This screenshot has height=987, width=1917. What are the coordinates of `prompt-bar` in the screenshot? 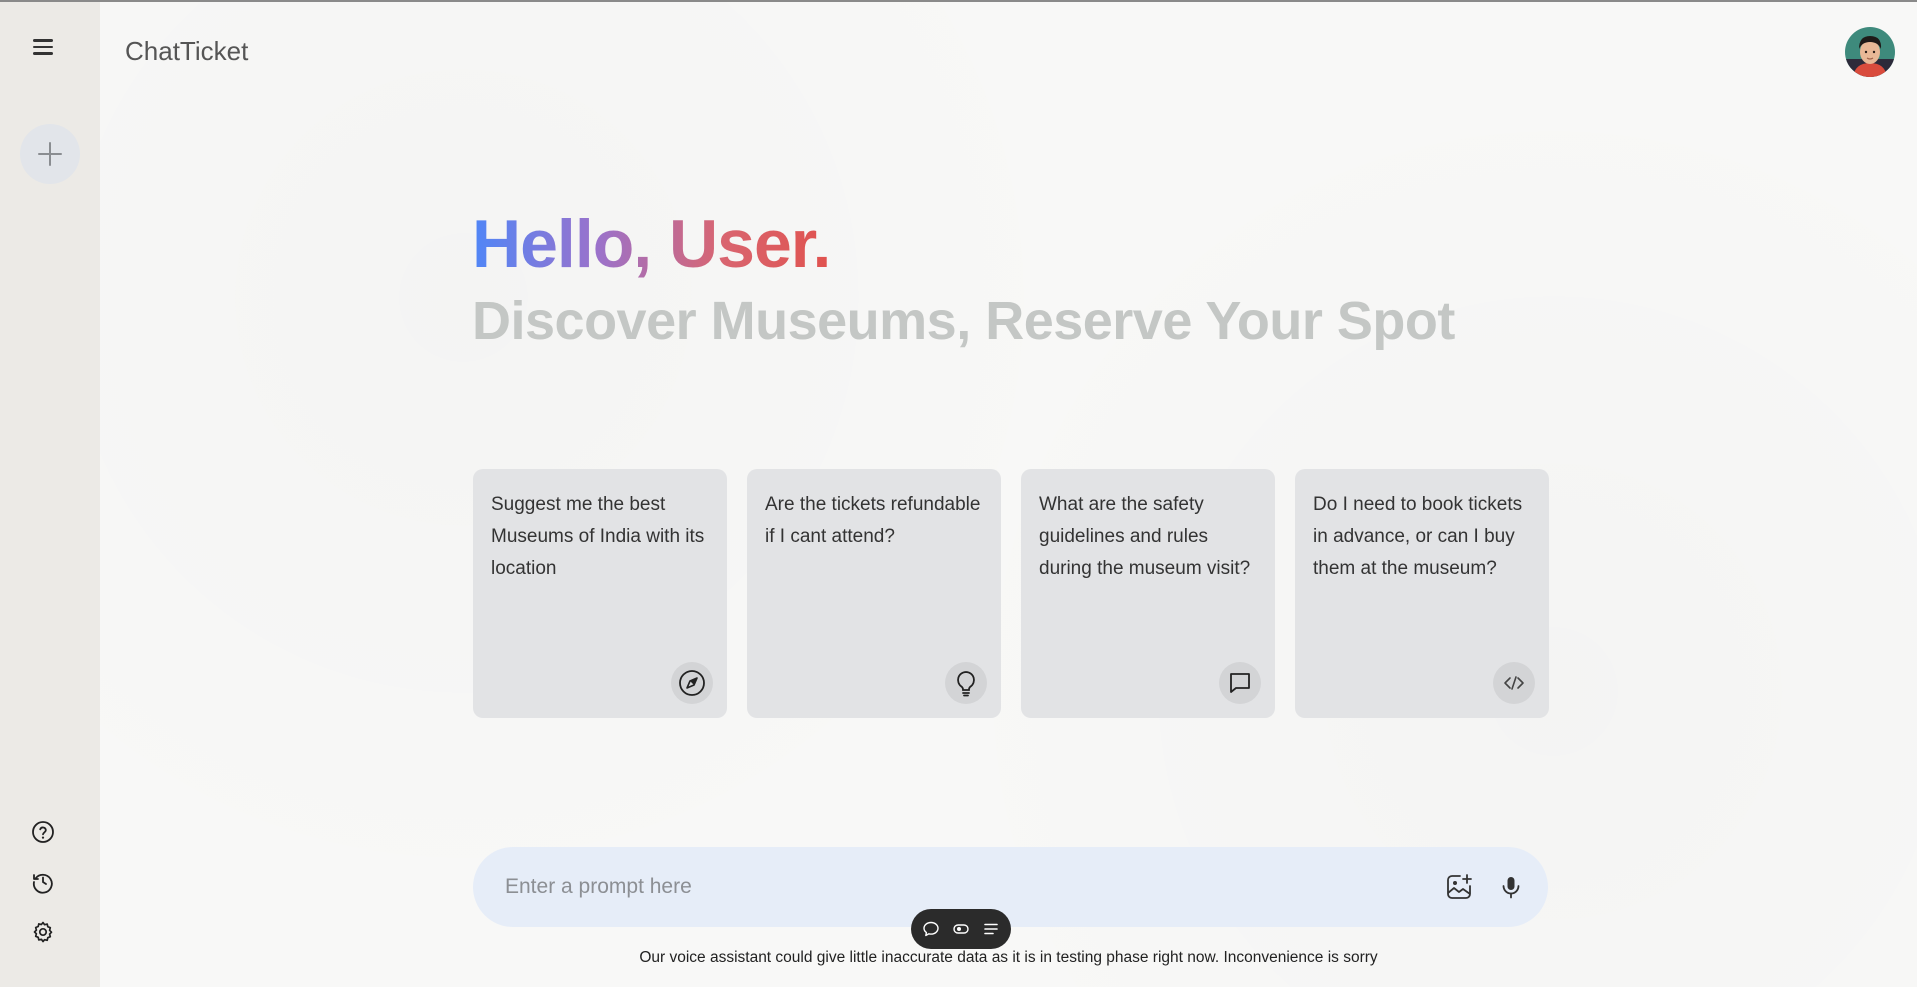 It's located at (1010, 887).